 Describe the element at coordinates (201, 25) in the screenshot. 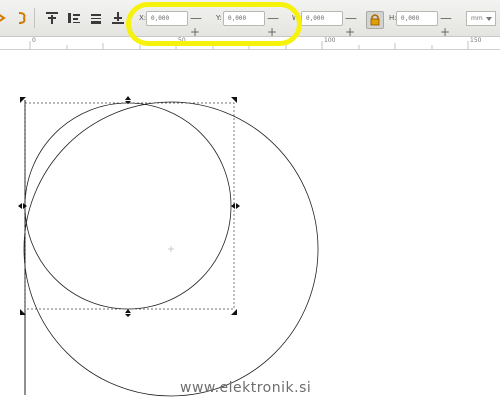

I see `x-stepper: —+` at that location.